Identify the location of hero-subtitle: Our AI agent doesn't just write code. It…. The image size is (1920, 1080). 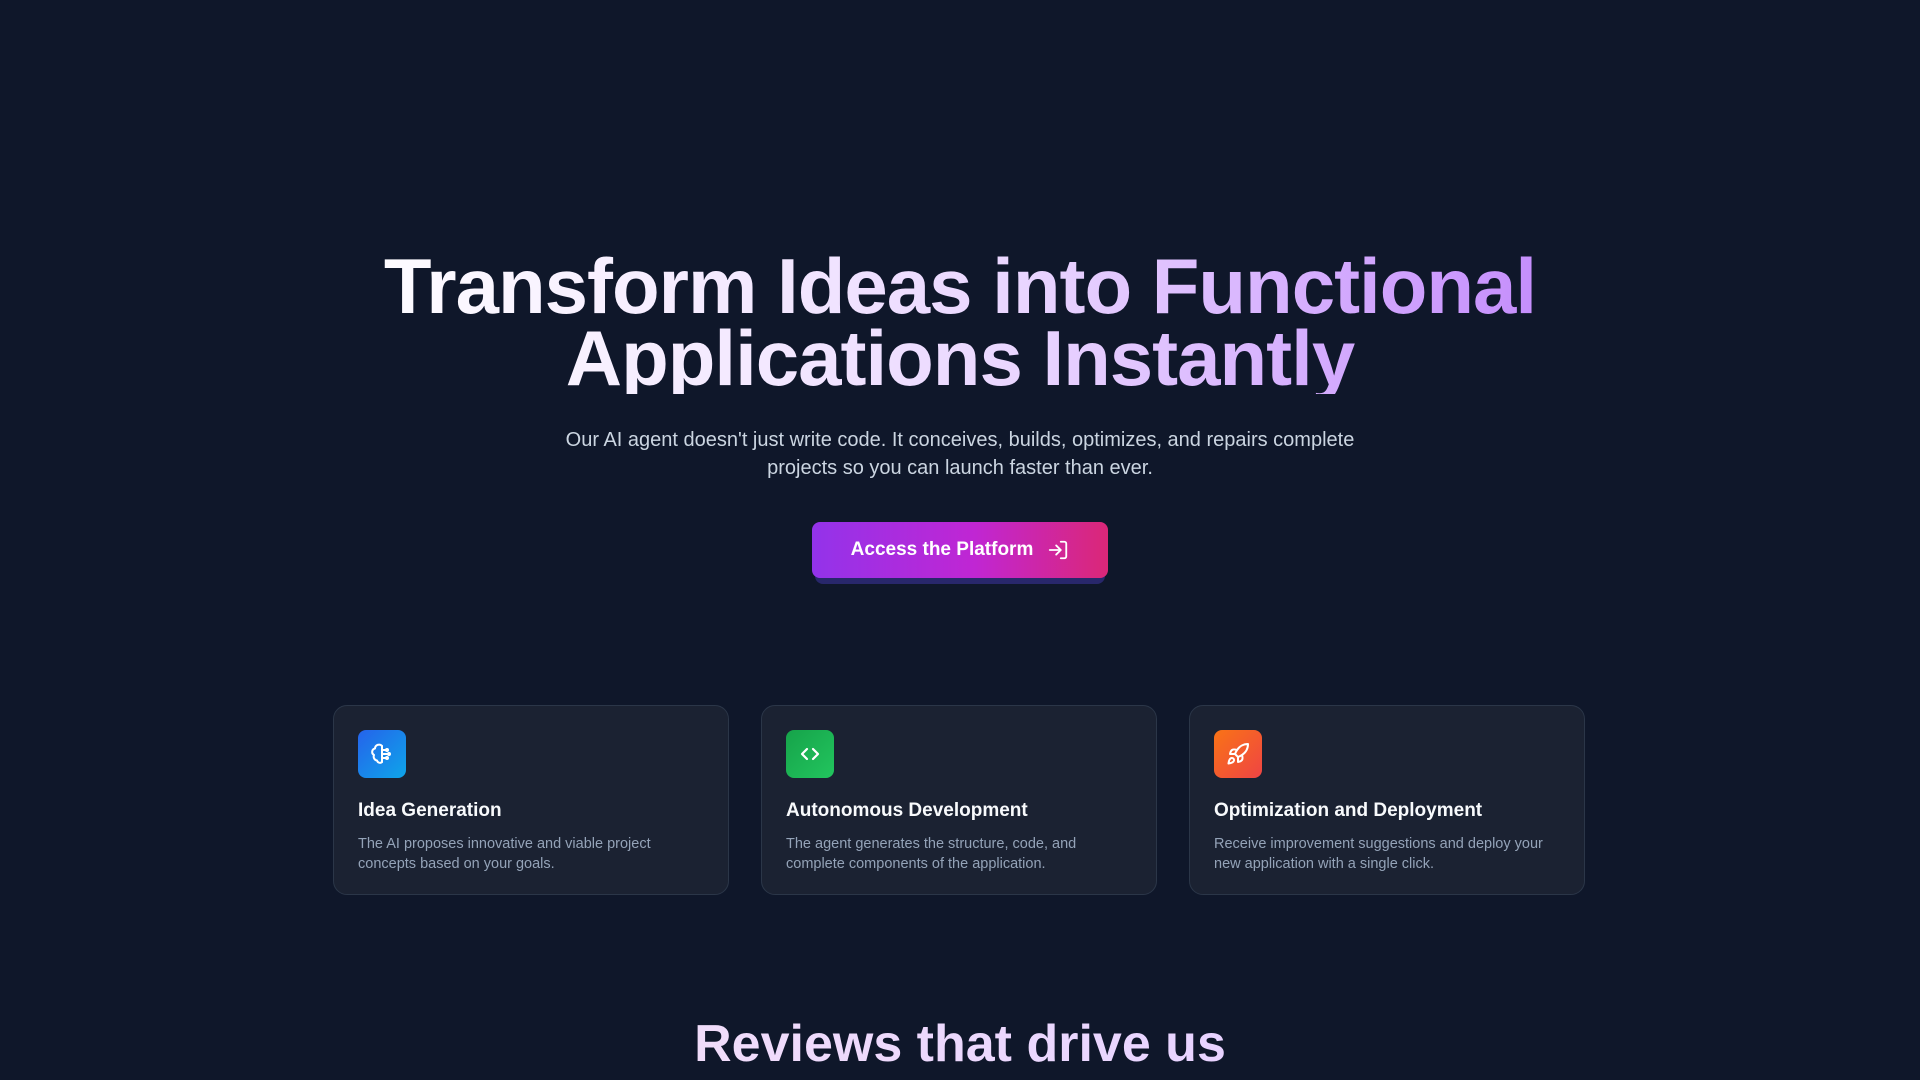
(960, 454).